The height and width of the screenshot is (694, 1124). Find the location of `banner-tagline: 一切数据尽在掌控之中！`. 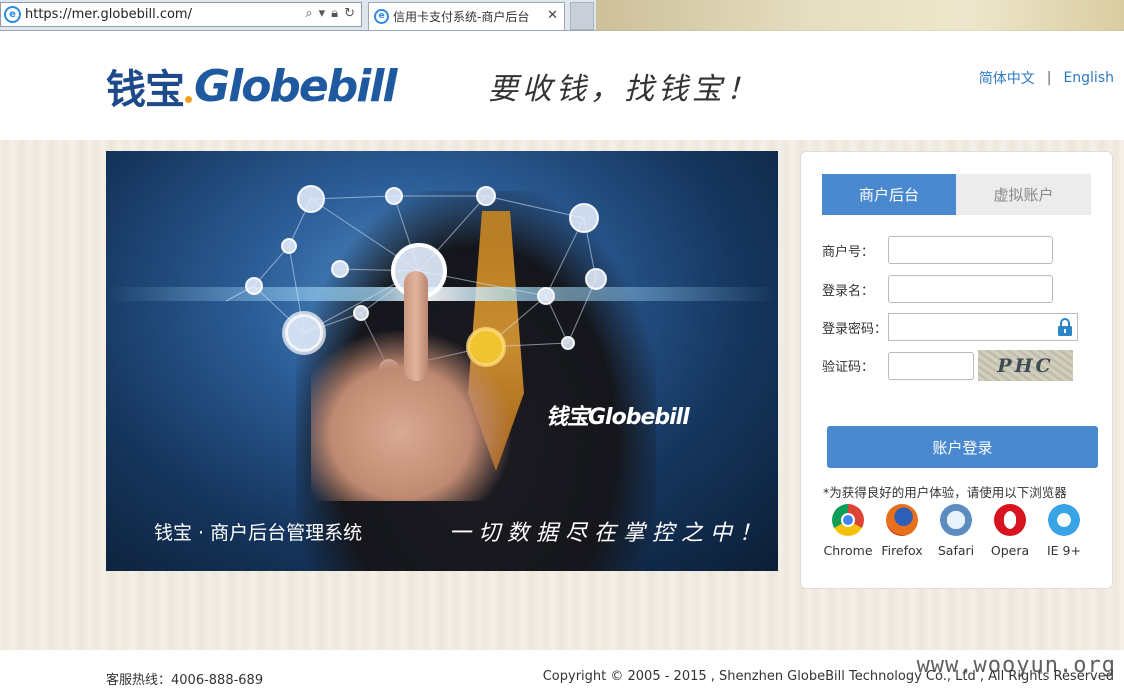

banner-tagline: 一切数据尽在掌控之中！ is located at coordinates (609, 533).